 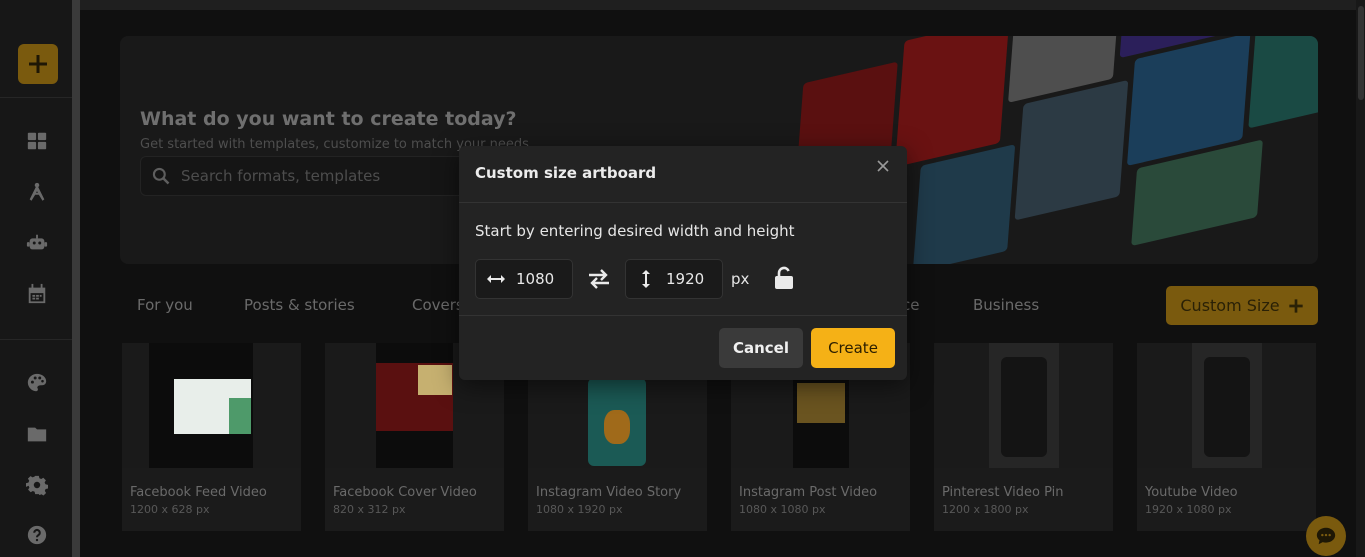 What do you see at coordinates (299, 305) in the screenshot?
I see `tab-posts-stories: Posts & stories` at bounding box center [299, 305].